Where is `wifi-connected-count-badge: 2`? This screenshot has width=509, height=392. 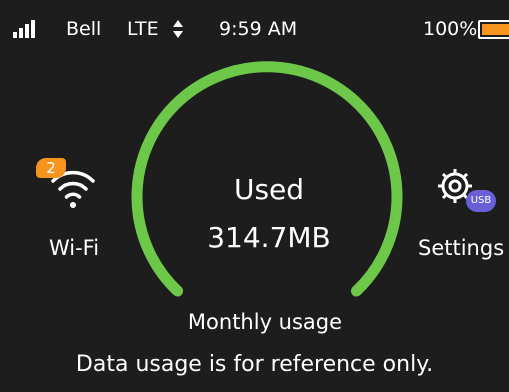 wifi-connected-count-badge: 2 is located at coordinates (51, 168).